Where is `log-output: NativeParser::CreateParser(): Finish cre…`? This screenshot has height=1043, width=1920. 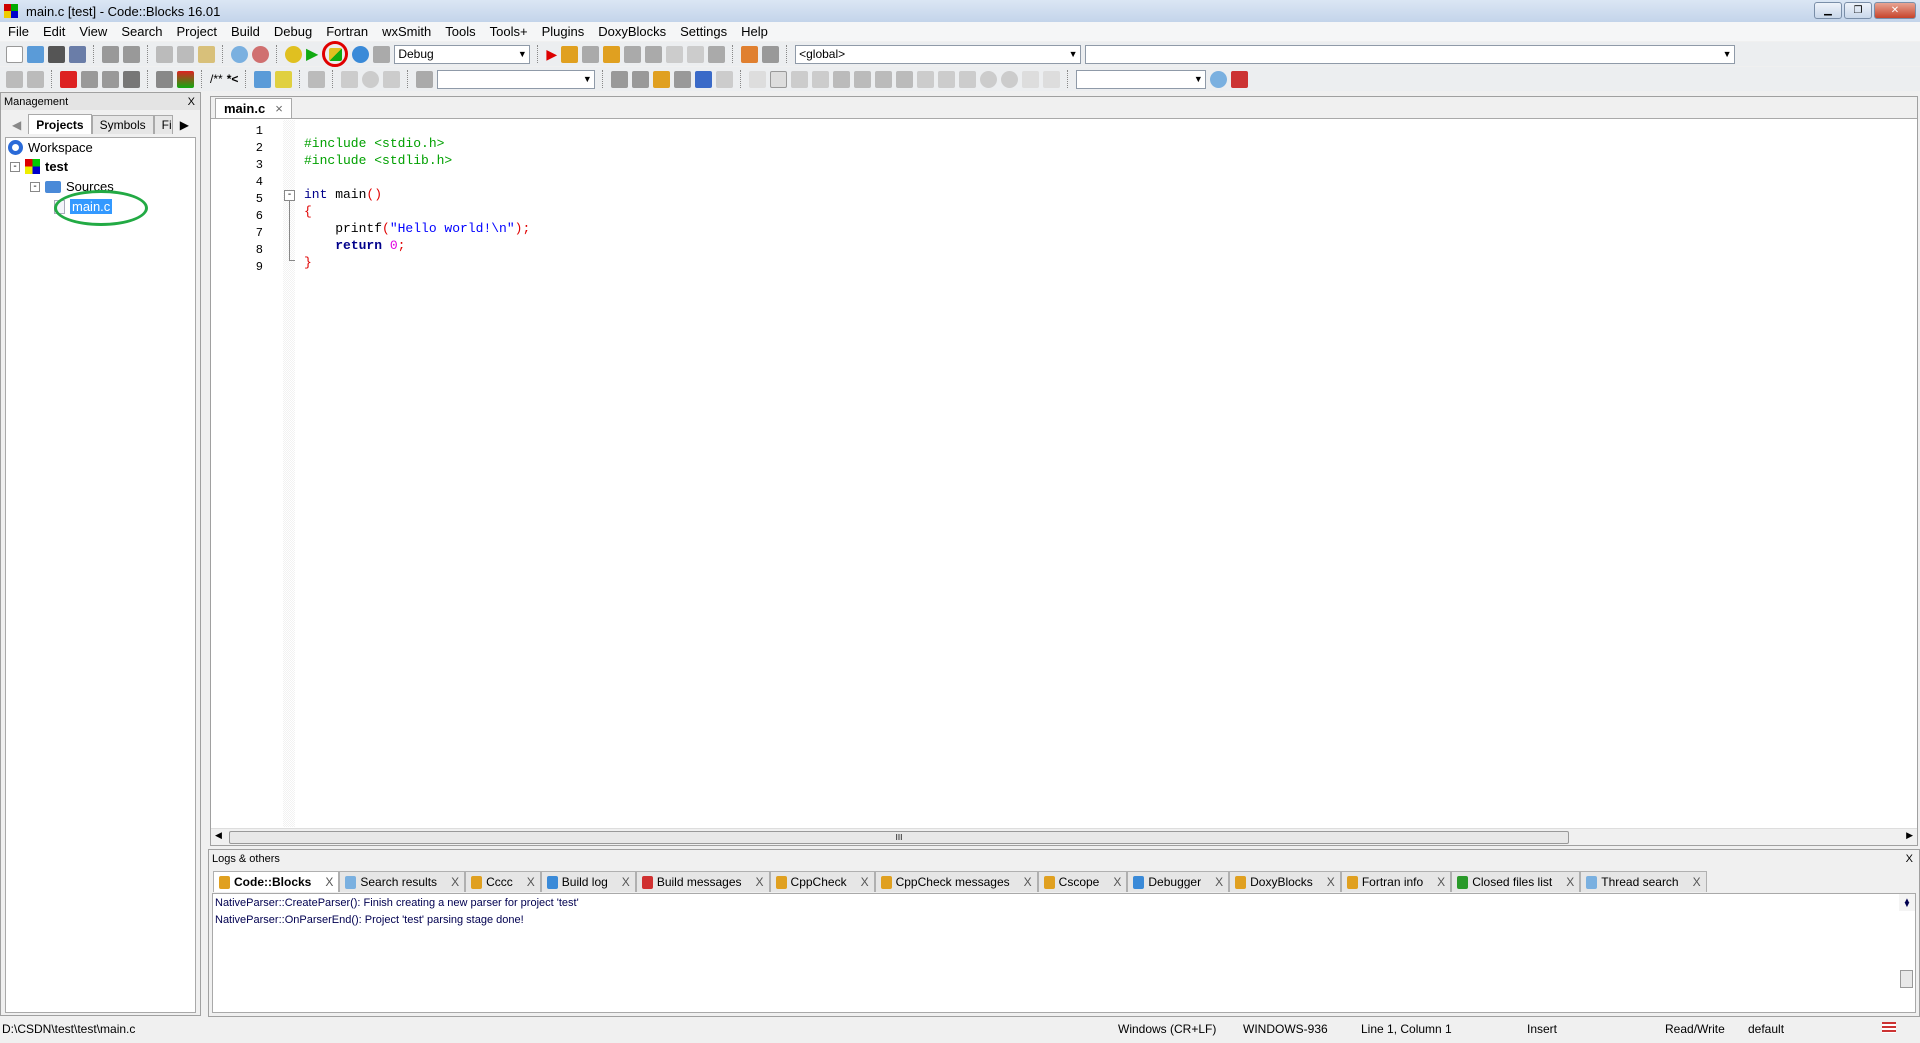
log-output: NativeParser::CreateParser(): Finish cre… is located at coordinates (1064, 953).